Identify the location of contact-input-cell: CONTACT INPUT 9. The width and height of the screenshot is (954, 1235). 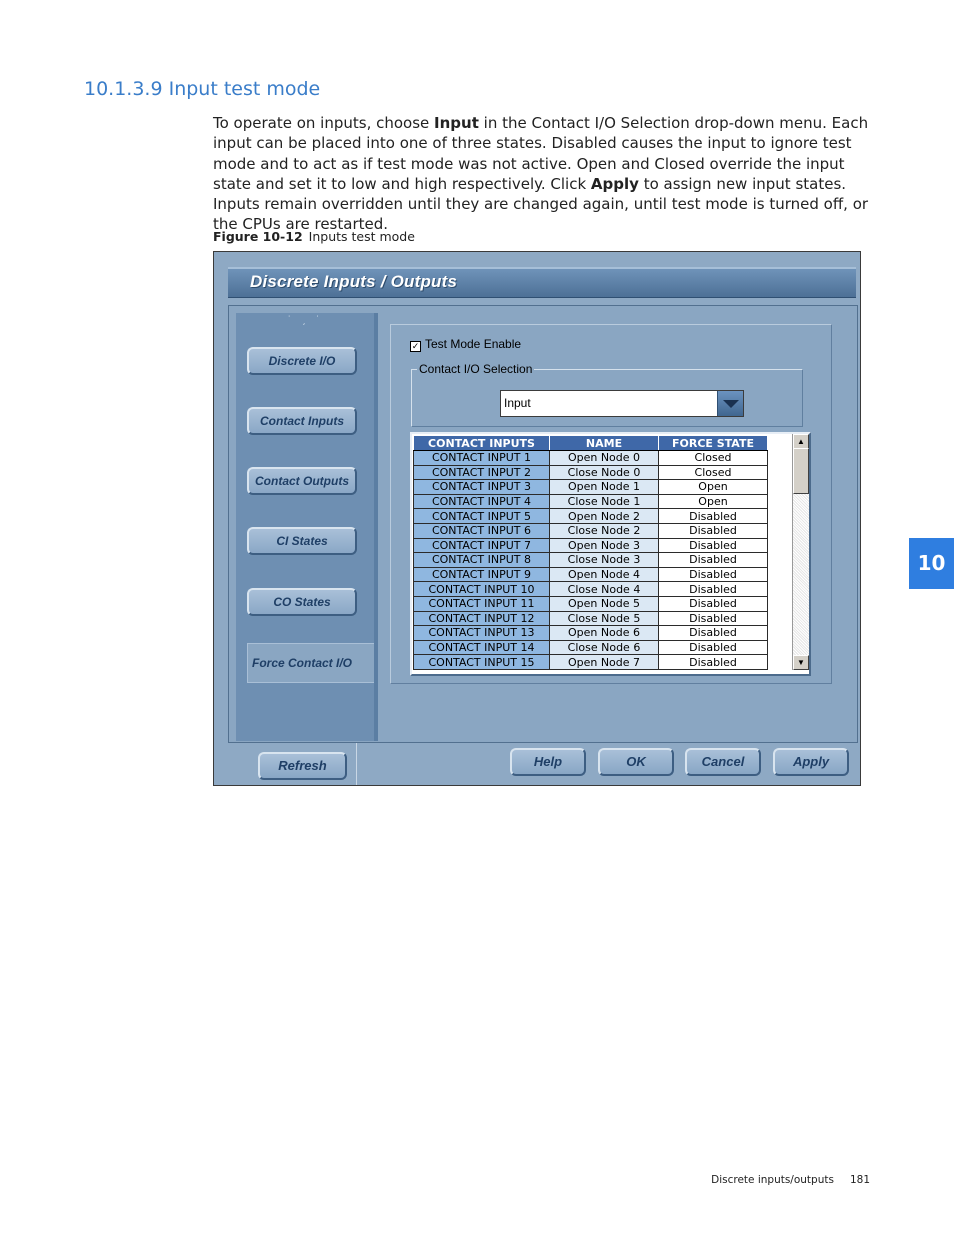
(481, 574).